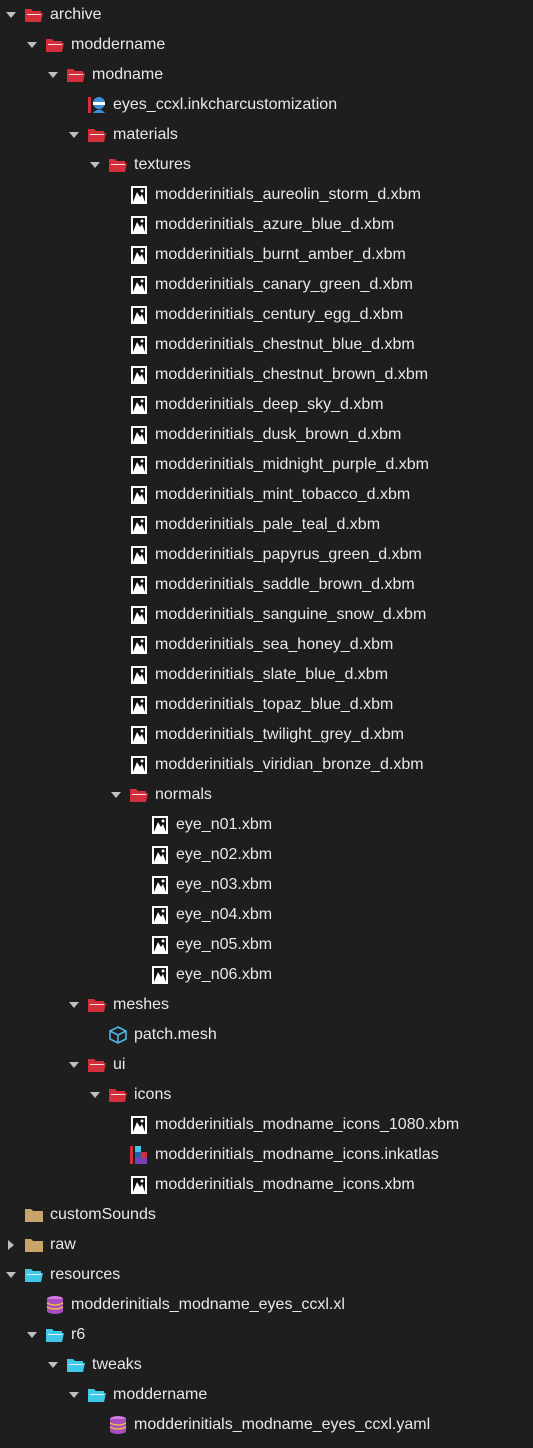 This screenshot has height=1448, width=533. Describe the element at coordinates (266, 1335) in the screenshot. I see `tree-folder-row: r6` at that location.